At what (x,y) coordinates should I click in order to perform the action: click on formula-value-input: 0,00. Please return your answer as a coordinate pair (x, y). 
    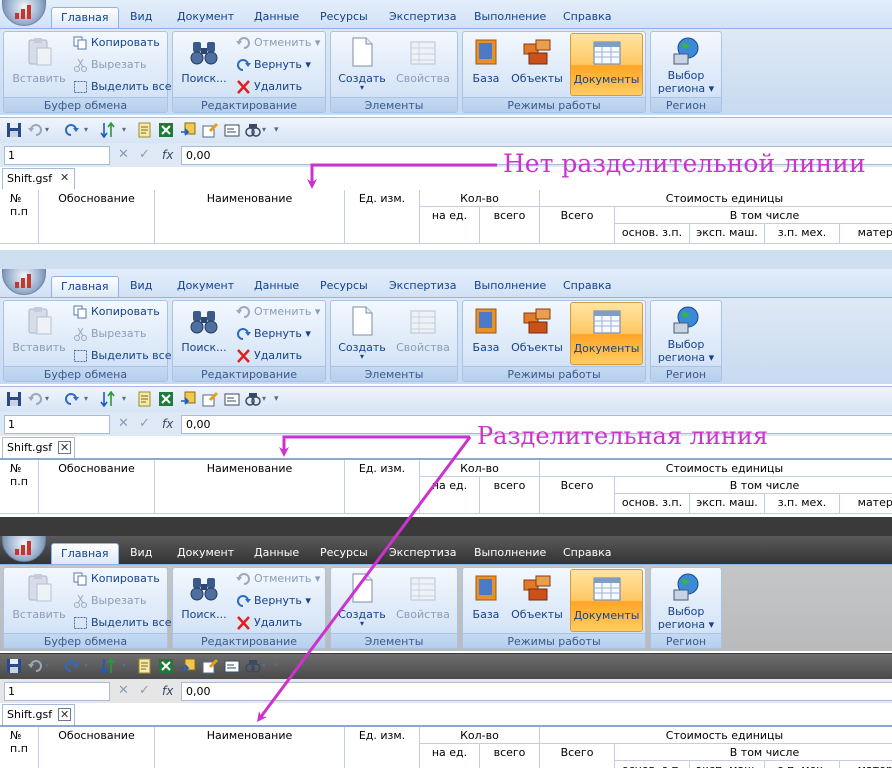
    Looking at the image, I should click on (536, 691).